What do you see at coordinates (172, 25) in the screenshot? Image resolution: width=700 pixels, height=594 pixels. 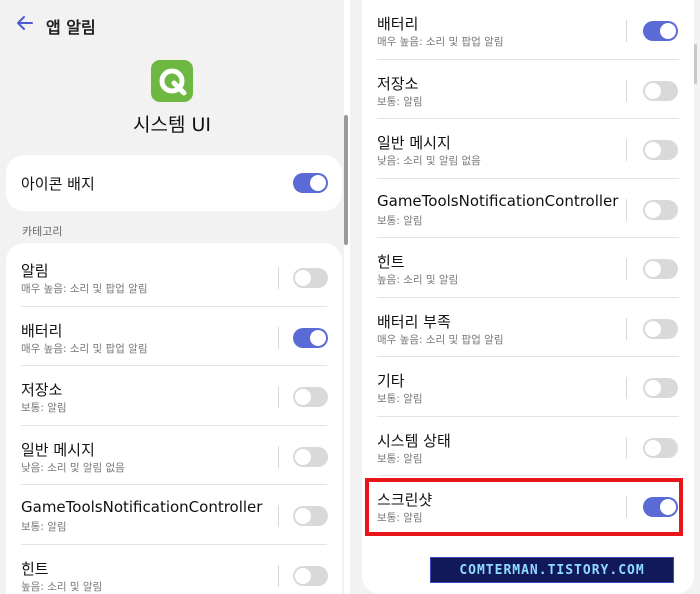 I see `top-bar: 앱 알림` at bounding box center [172, 25].